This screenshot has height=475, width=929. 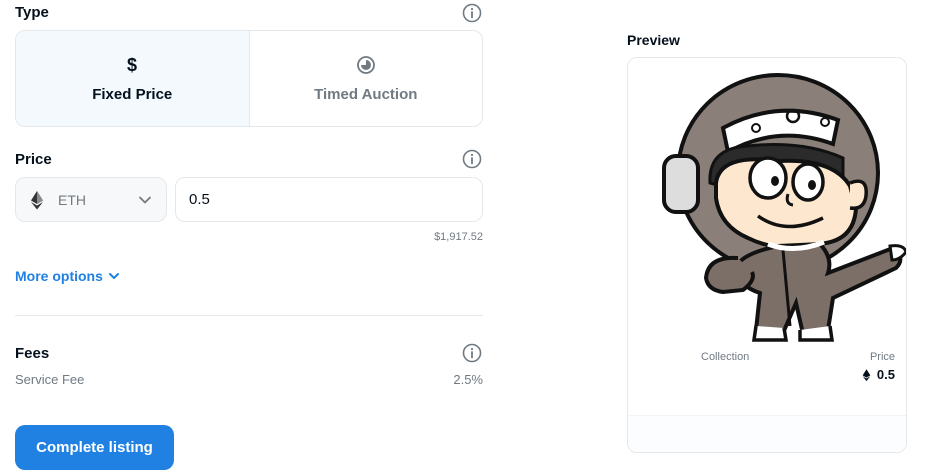 What do you see at coordinates (50, 379) in the screenshot?
I see `service-fee-label: Service Fee` at bounding box center [50, 379].